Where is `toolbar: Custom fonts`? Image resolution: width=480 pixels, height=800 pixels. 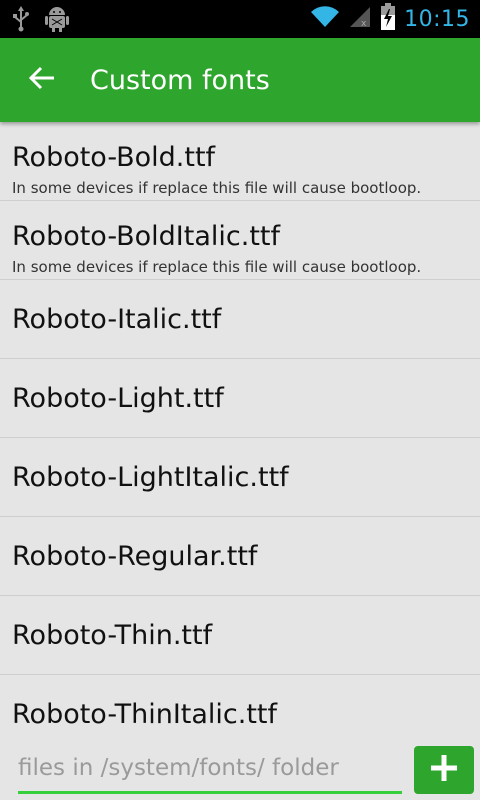 toolbar: Custom fonts is located at coordinates (240, 80).